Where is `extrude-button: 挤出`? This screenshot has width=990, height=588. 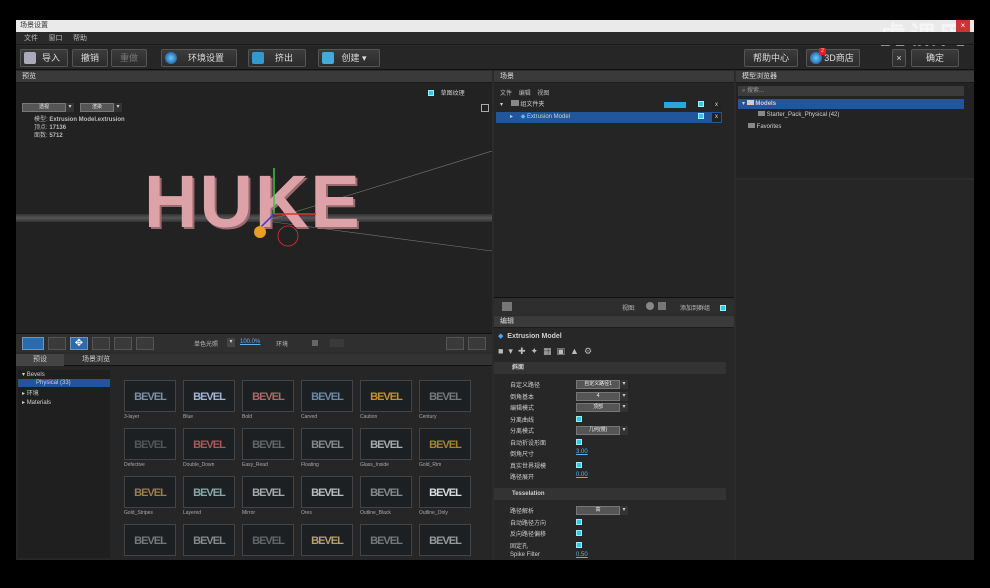 extrude-button: 挤出 is located at coordinates (277, 58).